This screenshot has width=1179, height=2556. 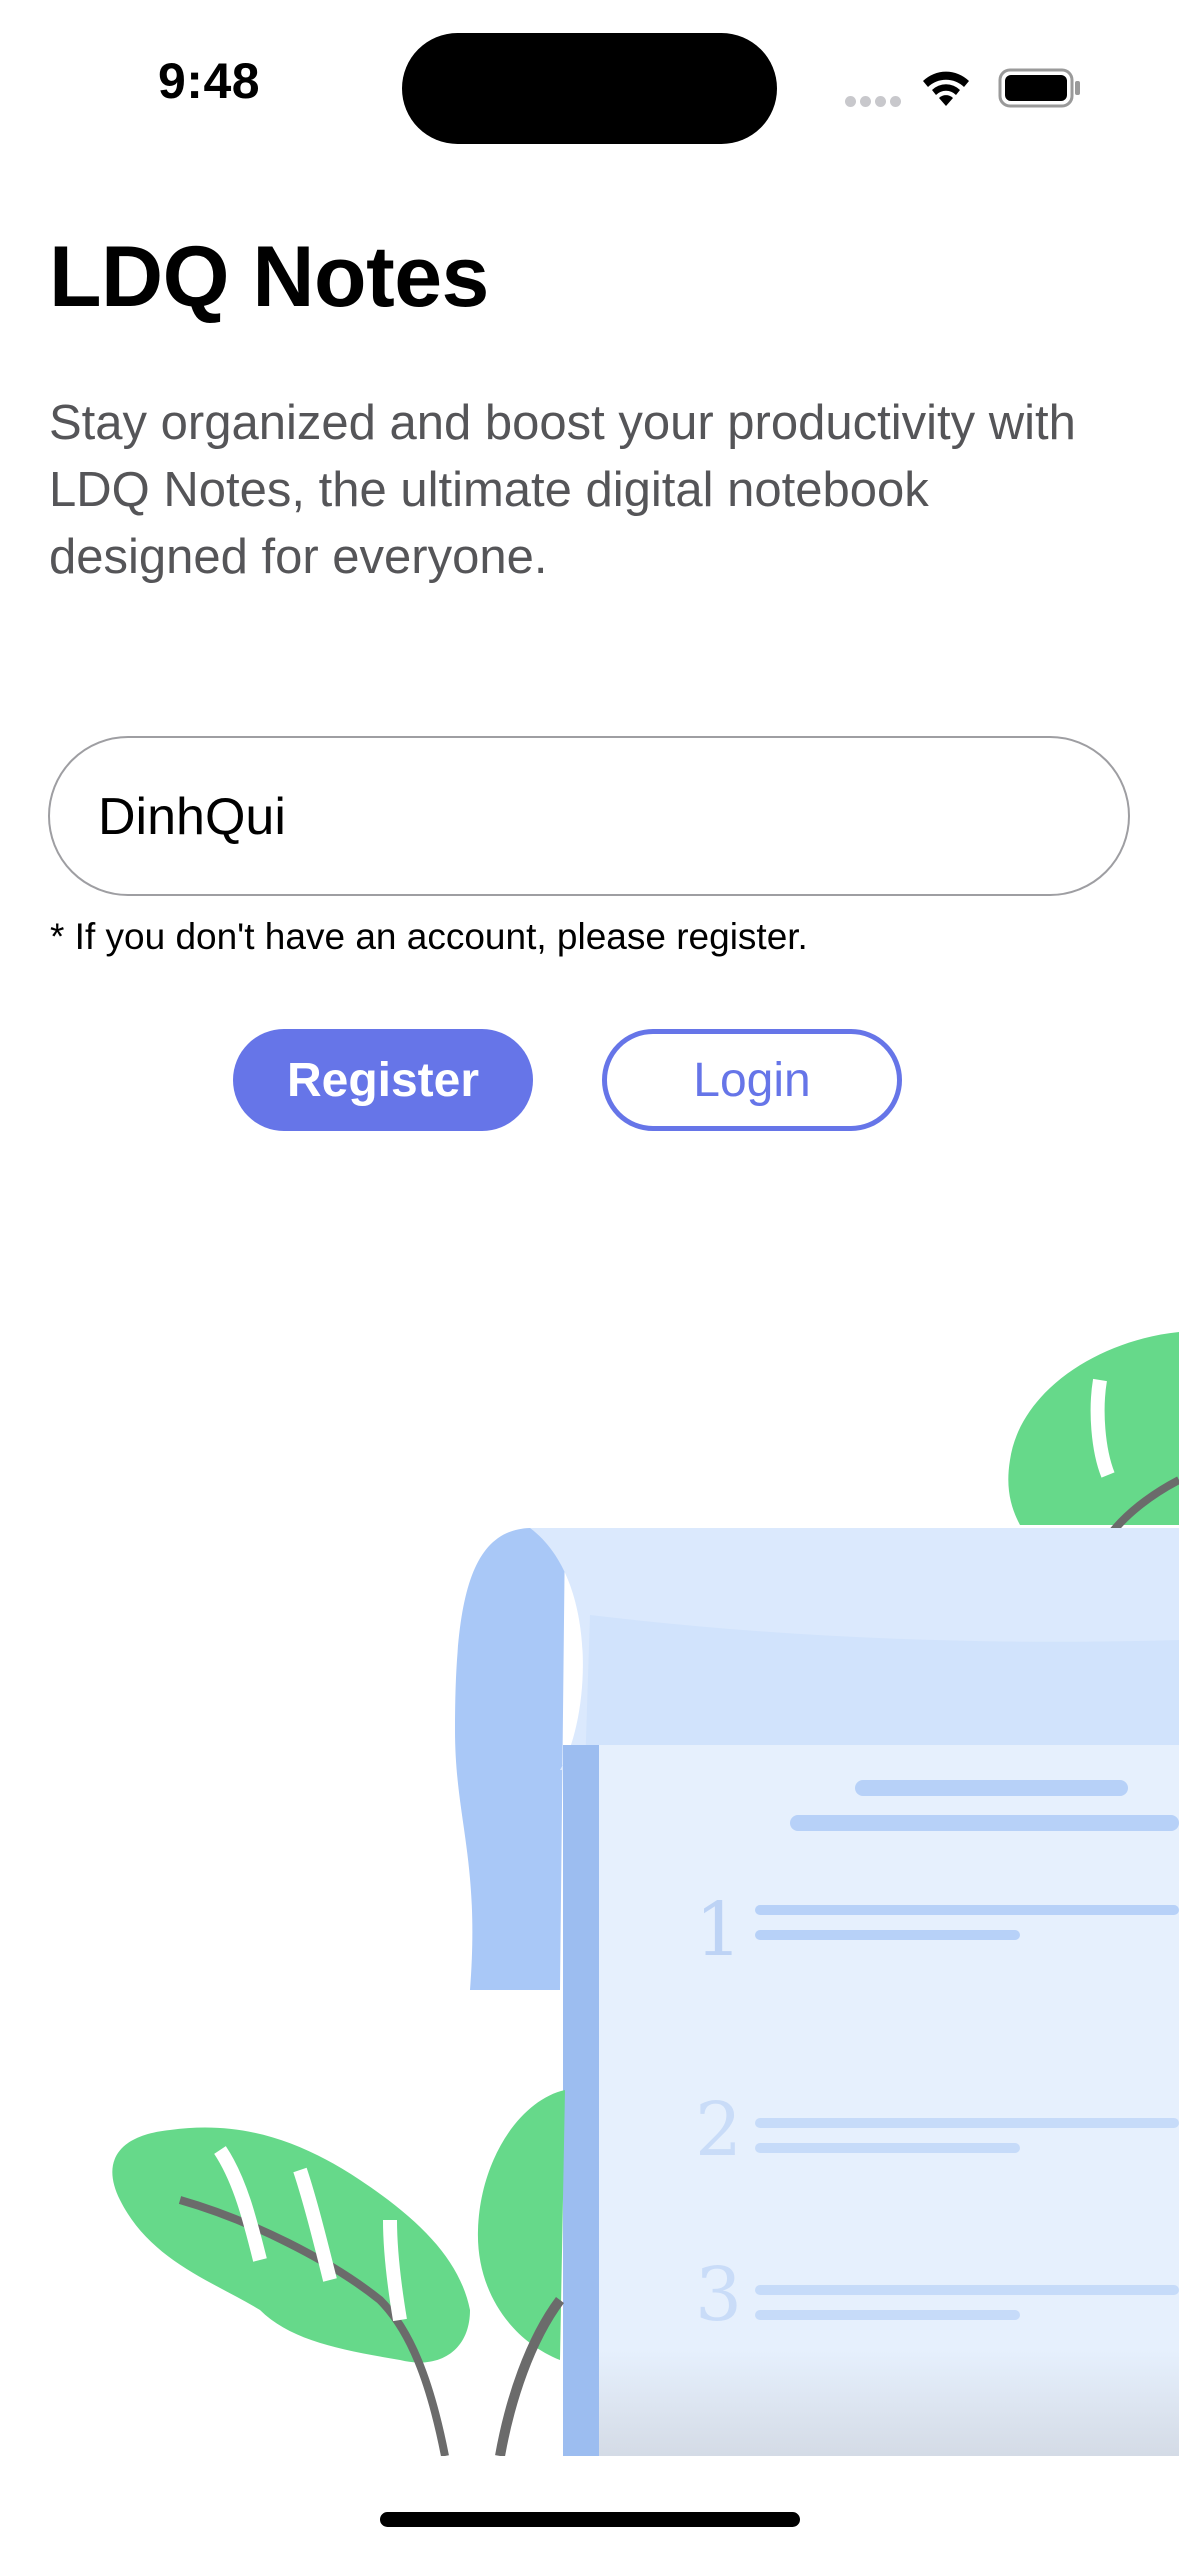 I want to click on battery-icon, so click(x=1039, y=88).